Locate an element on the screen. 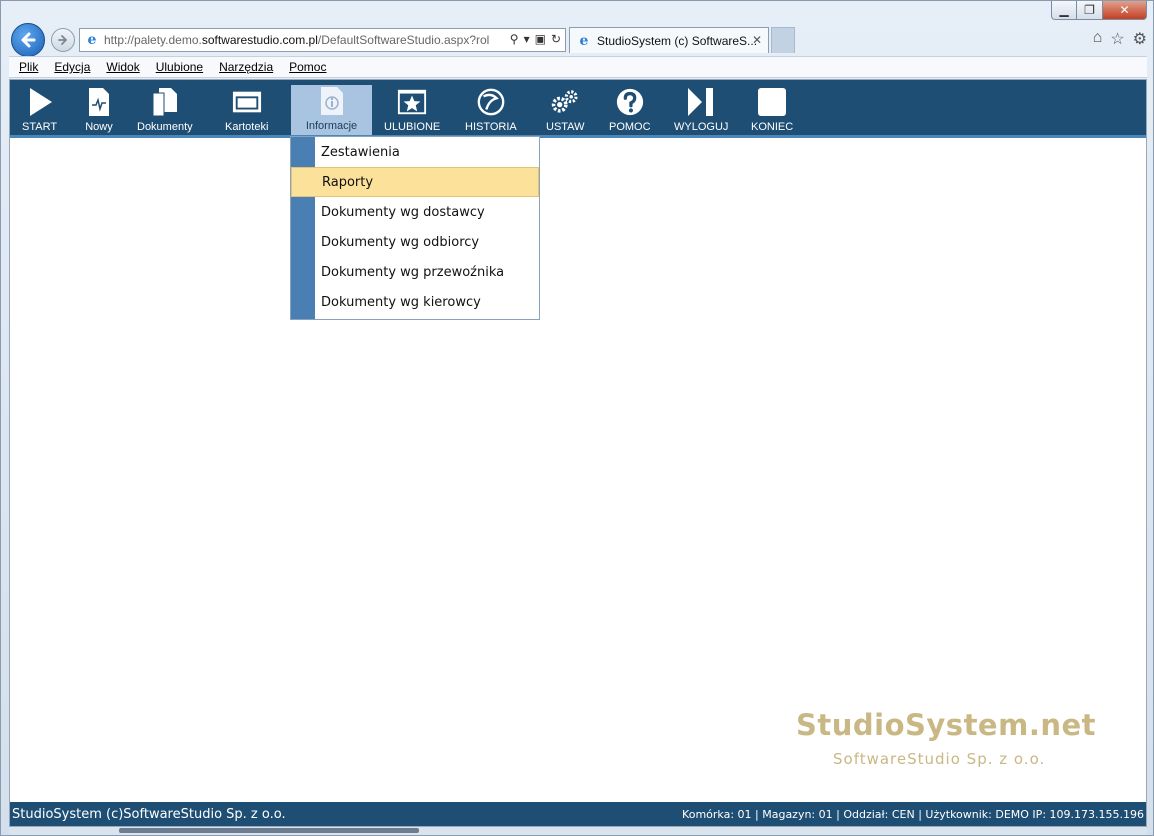 The width and height of the screenshot is (1154, 836). toolbar-ulubione: ULUBIONE is located at coordinates (412, 111).